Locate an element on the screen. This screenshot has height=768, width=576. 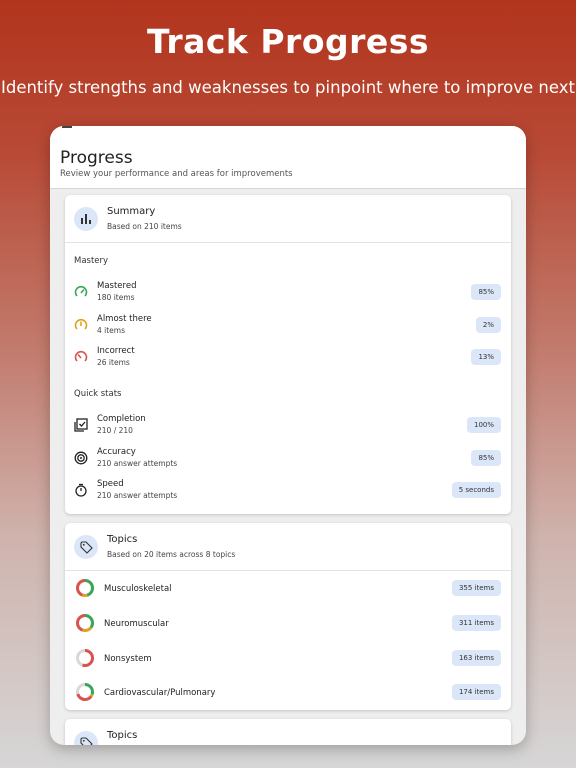
topic-label: Neuromuscular is located at coordinates (136, 624).